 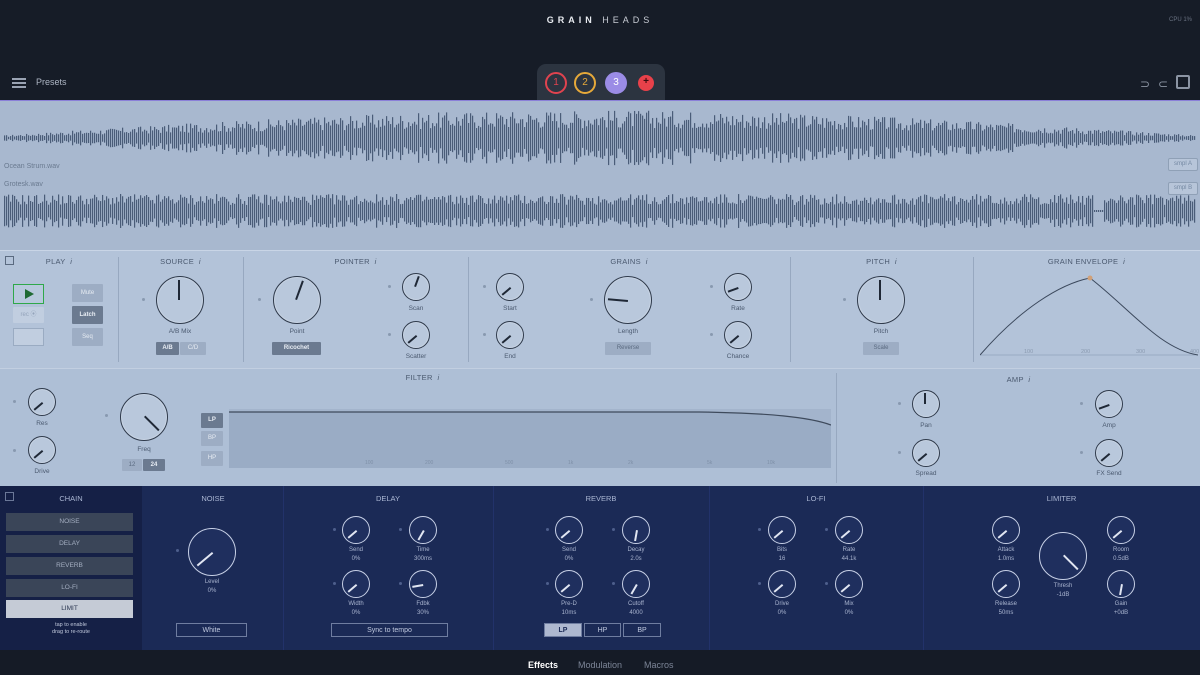 What do you see at coordinates (600, 665) in the screenshot?
I see `tab-modulation: Modulation` at bounding box center [600, 665].